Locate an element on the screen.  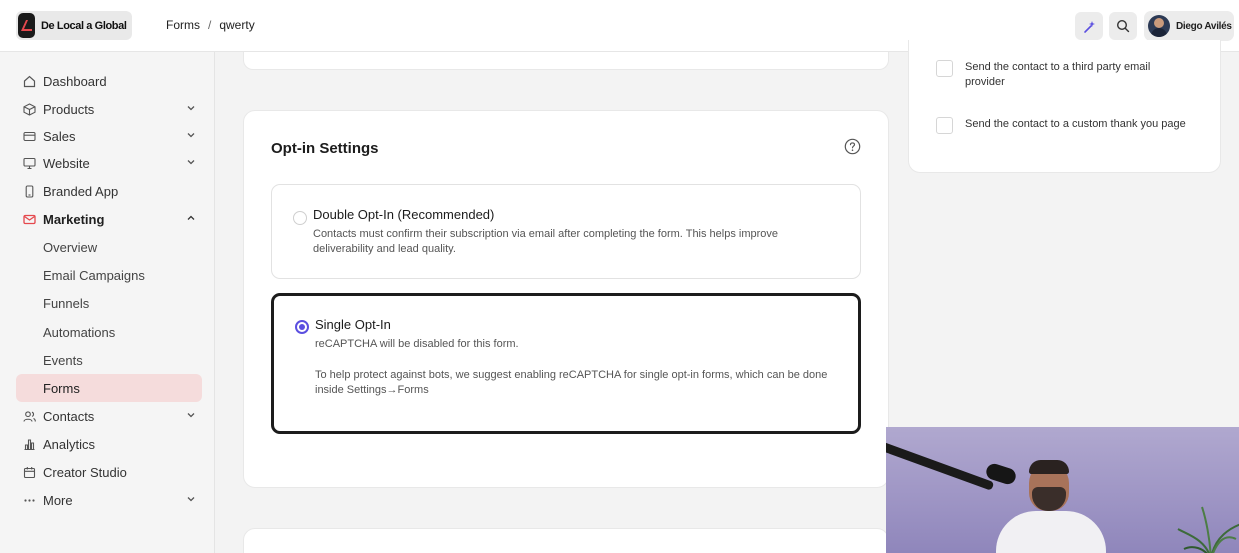
sidebar-subitem-automations: Automations is located at coordinates (109, 332).